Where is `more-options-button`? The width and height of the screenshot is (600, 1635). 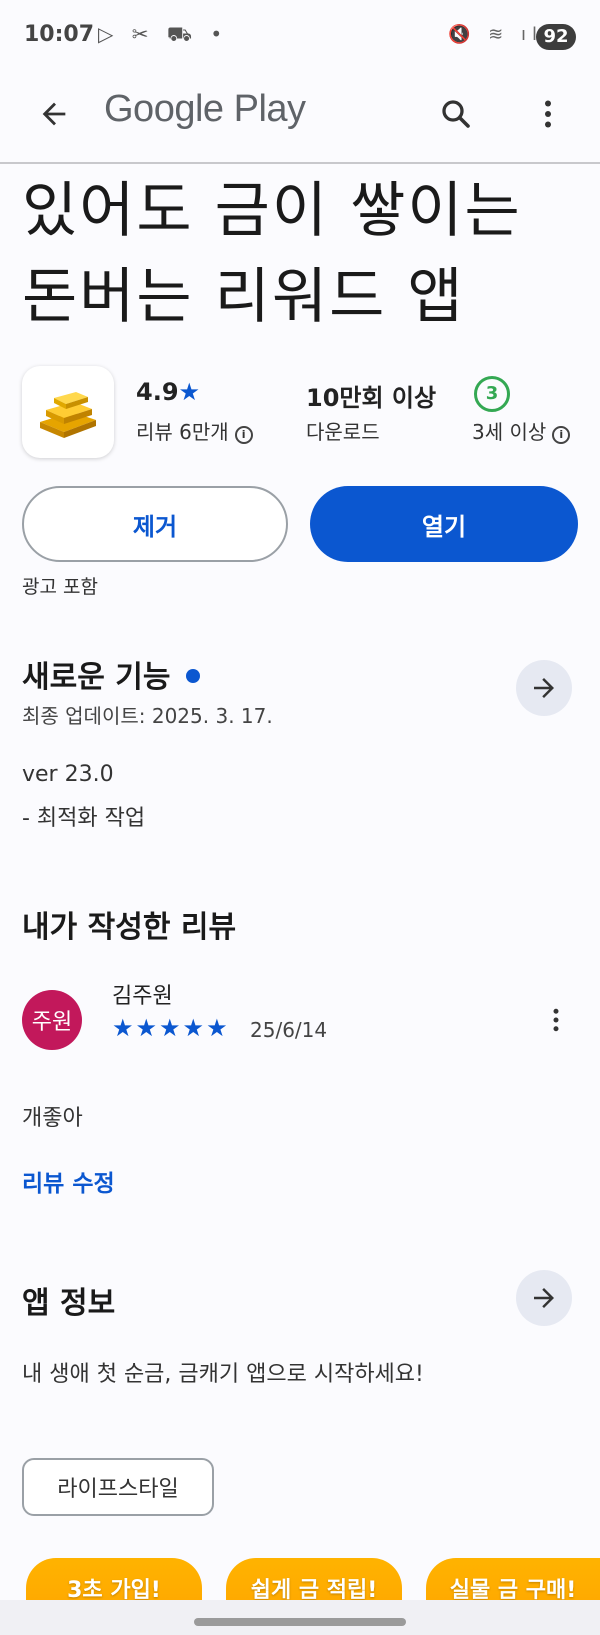
more-options-button is located at coordinates (548, 114).